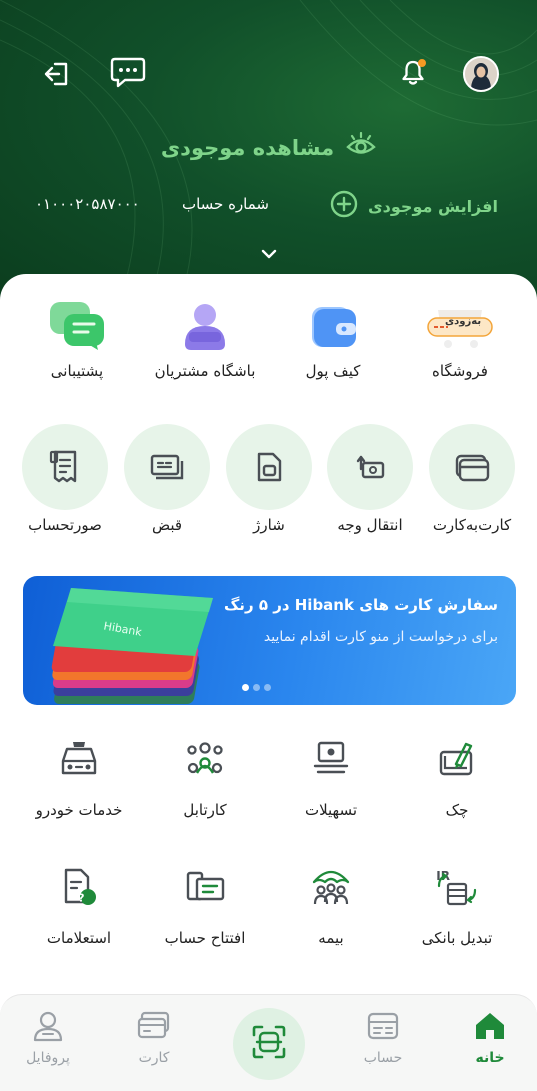  Describe the element at coordinates (79, 759) in the screenshot. I see `car-services-icon` at that location.